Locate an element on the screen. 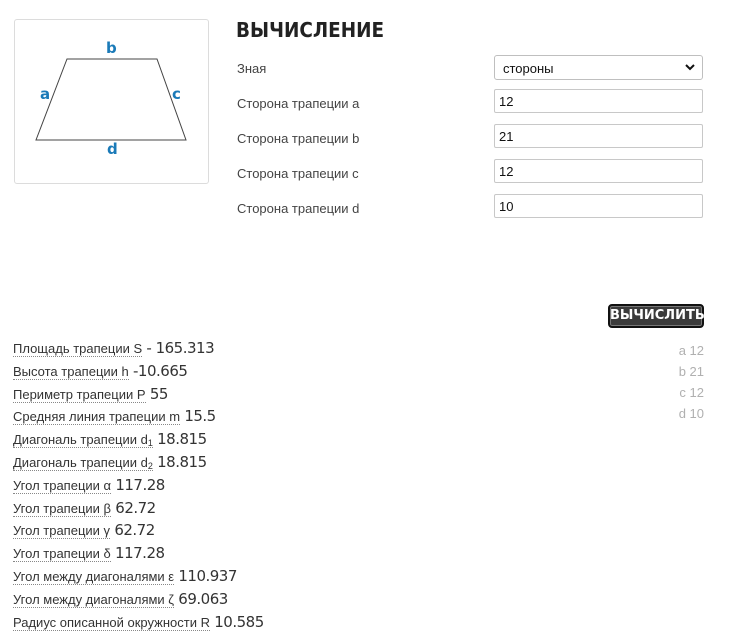 The image size is (740, 641). trapezoid-shape is located at coordinates (111, 99).